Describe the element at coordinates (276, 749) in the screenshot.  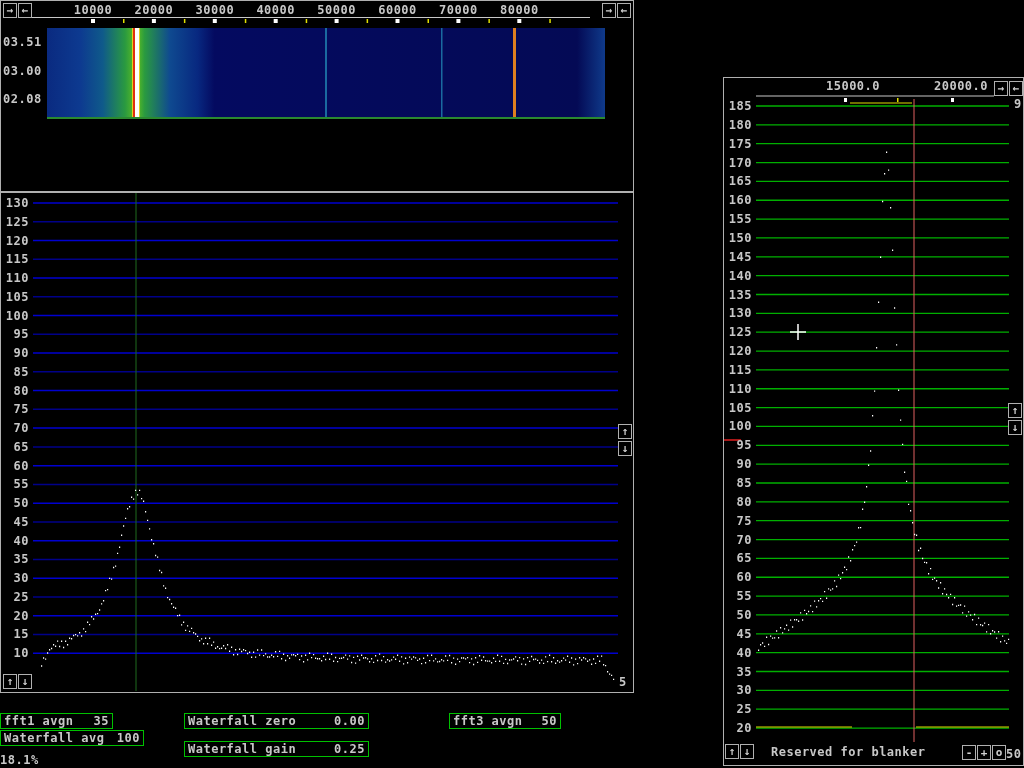
I see `parameter-field: Waterfall gain 0.25` at that location.